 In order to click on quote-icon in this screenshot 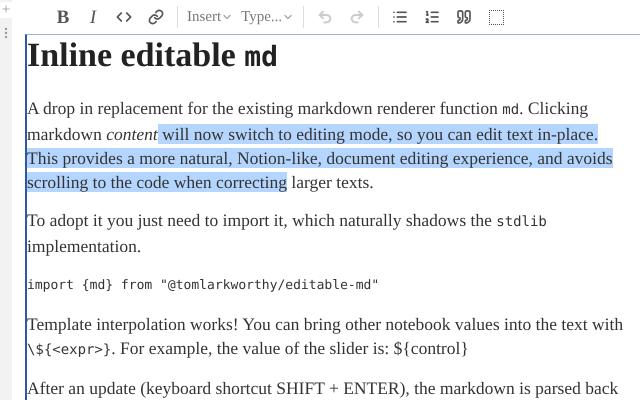, I will do `click(464, 17)`.